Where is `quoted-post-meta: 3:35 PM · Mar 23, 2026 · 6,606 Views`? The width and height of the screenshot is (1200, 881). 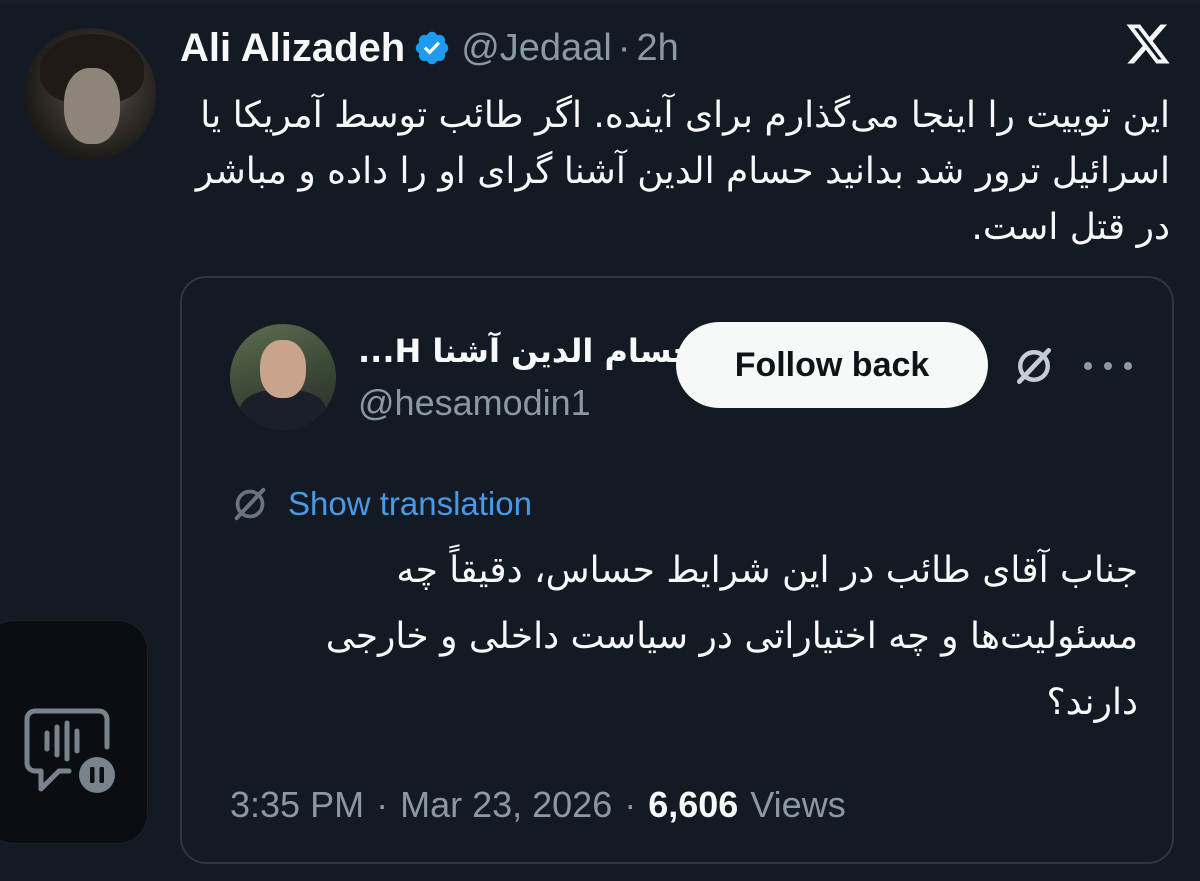
quoted-post-meta: 3:35 PM · Mar 23, 2026 · 6,606 Views is located at coordinates (538, 805).